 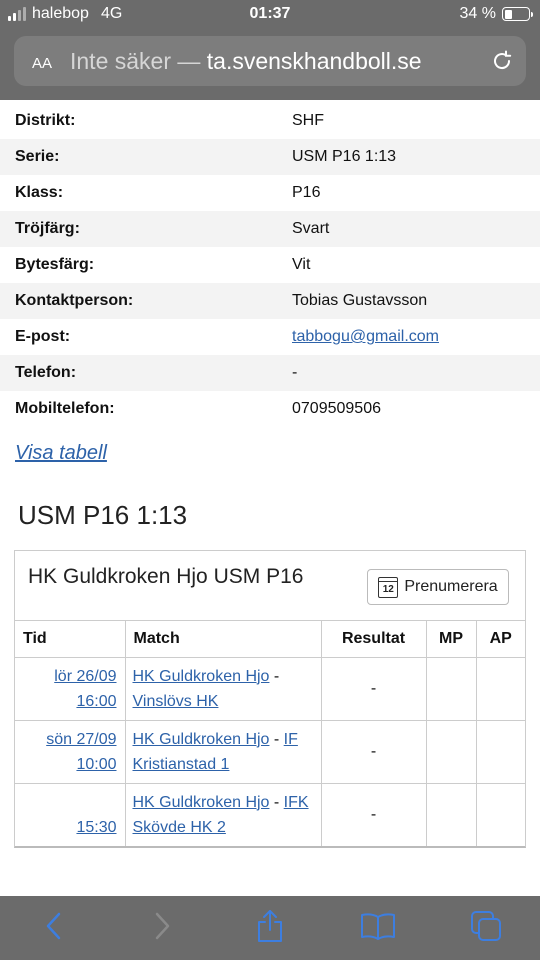 I want to click on match-time-link: 15:30, so click(x=96, y=827).